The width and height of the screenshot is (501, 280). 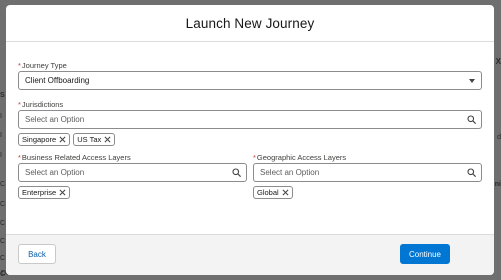 I want to click on geographic-access-layers-label-text: Geographic Access Layers, so click(x=301, y=157).